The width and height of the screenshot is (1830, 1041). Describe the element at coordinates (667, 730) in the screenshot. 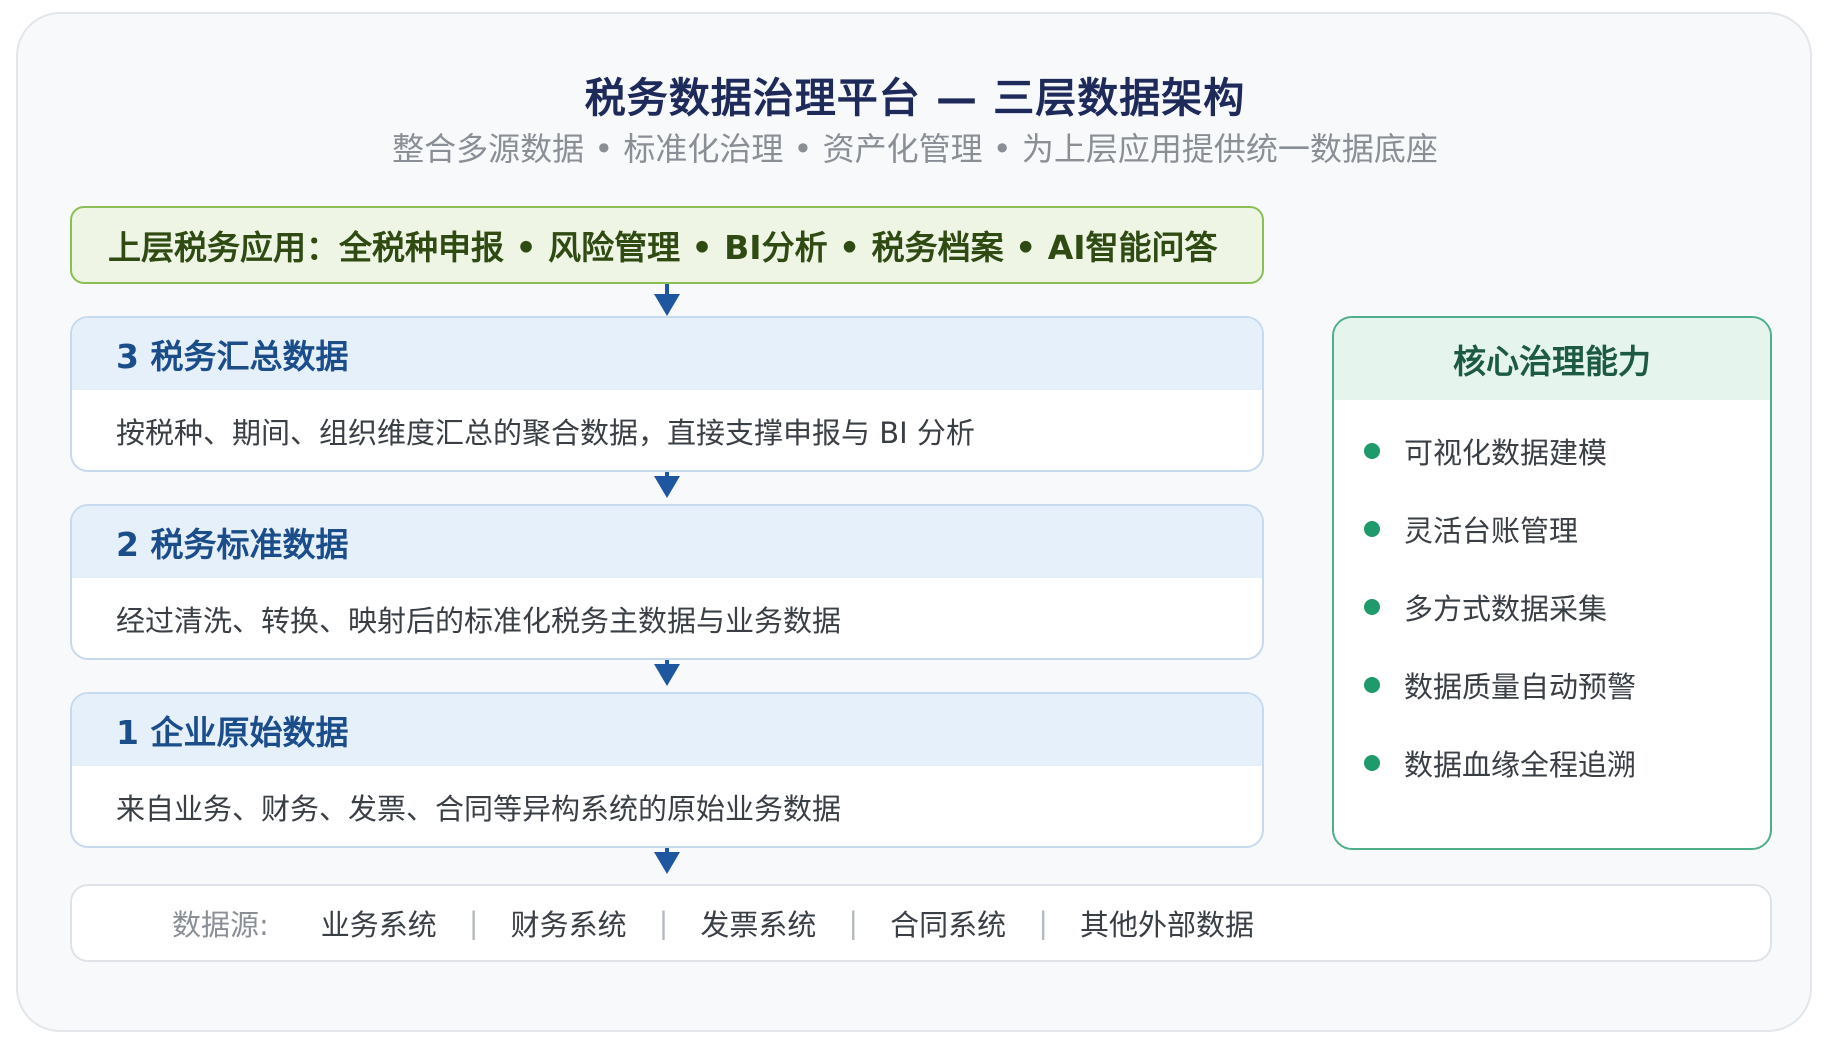

I see `layer-1-title: 1 企业原始数据` at that location.